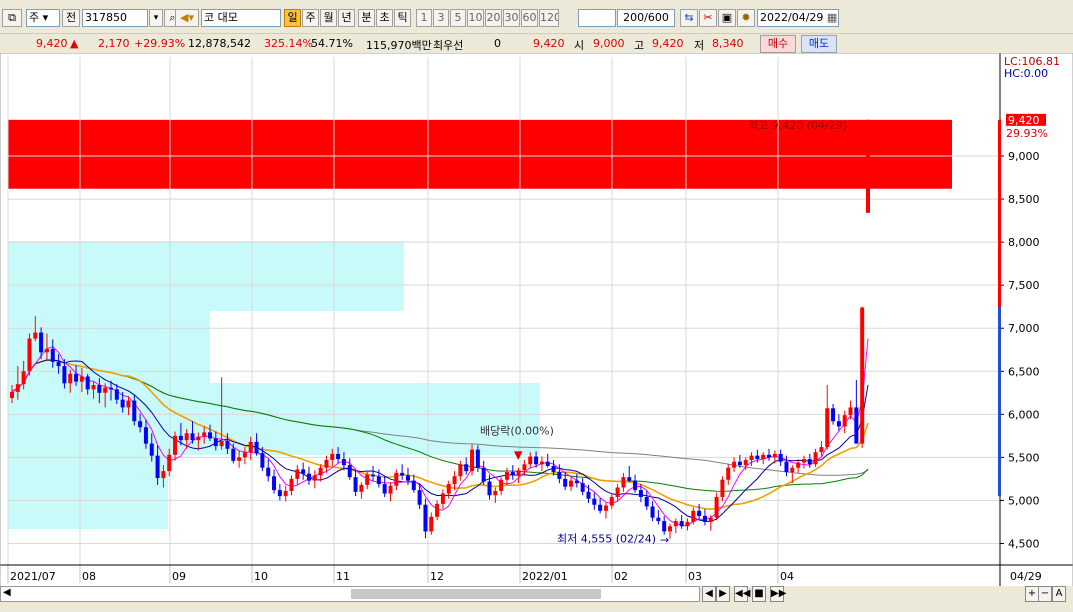 The image size is (1073, 612). I want to click on nav-rewind-button: ◀◀, so click(742, 594).